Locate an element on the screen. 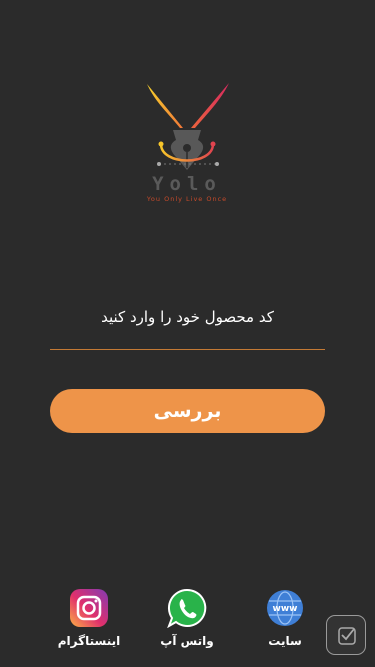 This screenshot has height=667, width=375. instagram-label: اینستاگرام is located at coordinates (89, 641).